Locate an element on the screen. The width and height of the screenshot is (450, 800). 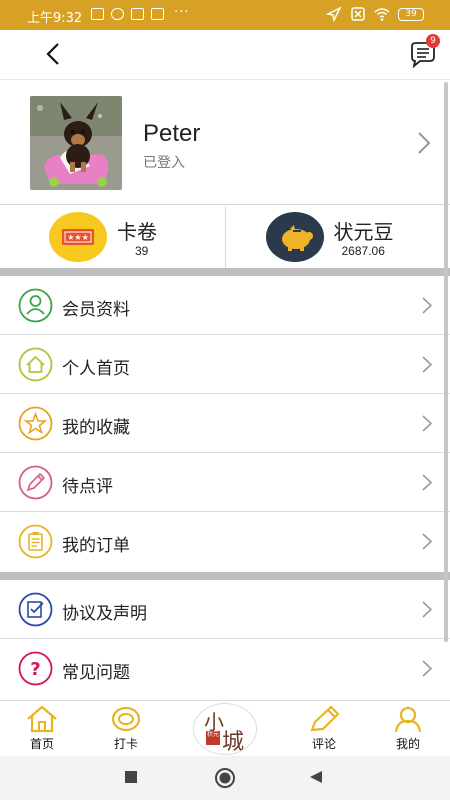
system-icons: 39 is located at coordinates (375, 14).